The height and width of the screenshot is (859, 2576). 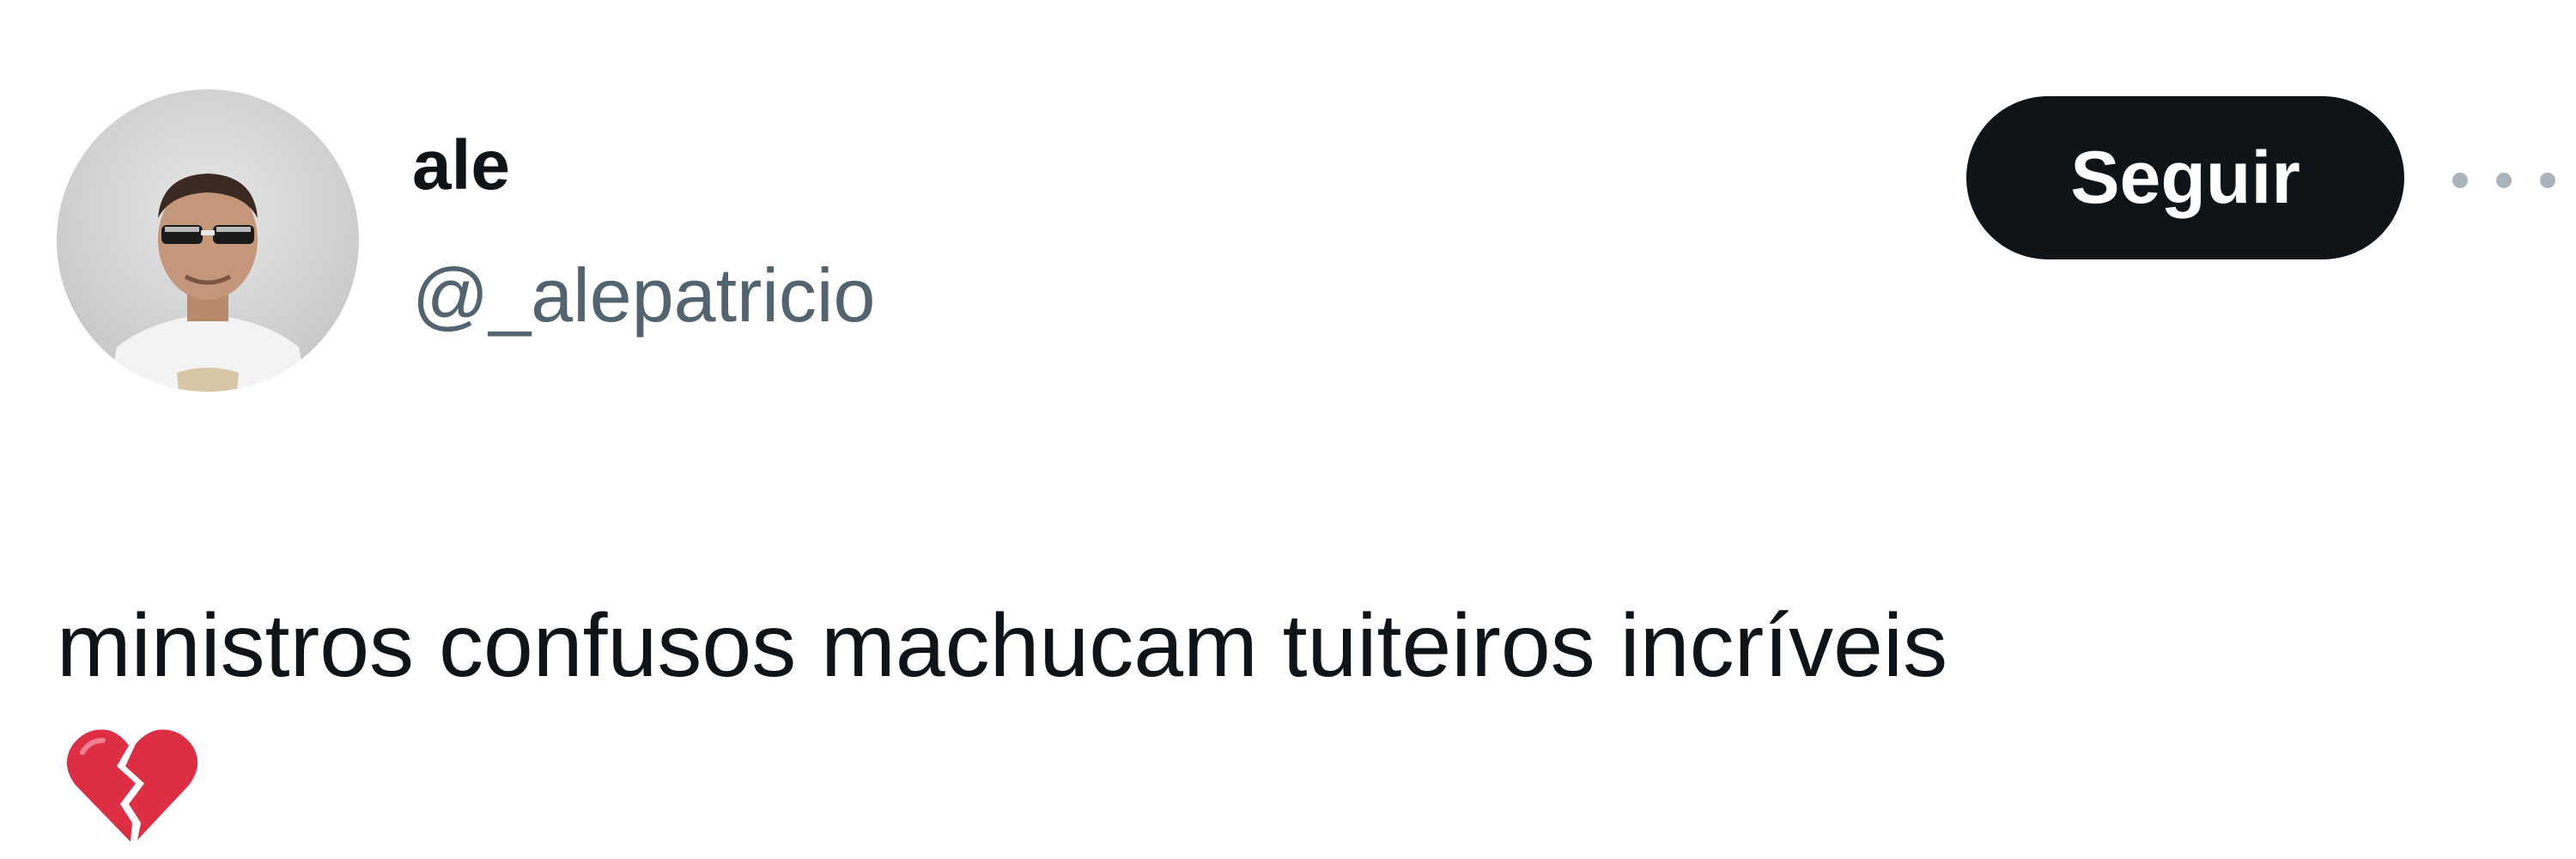 I want to click on follow-button: Seguir, so click(x=2185, y=177).